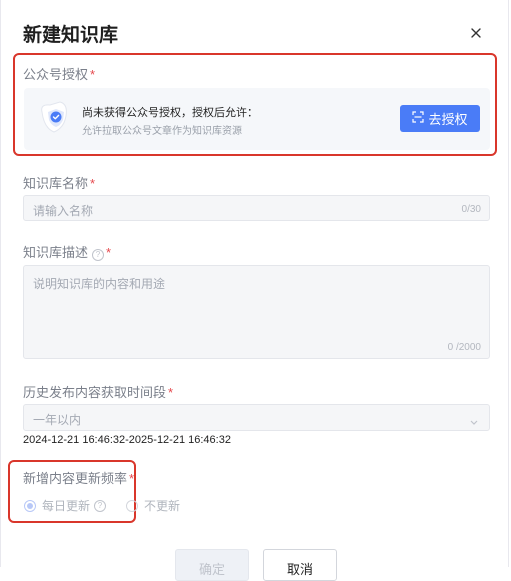  What do you see at coordinates (448, 119) in the screenshot?
I see `authorize-button-label: 去授权` at bounding box center [448, 119].